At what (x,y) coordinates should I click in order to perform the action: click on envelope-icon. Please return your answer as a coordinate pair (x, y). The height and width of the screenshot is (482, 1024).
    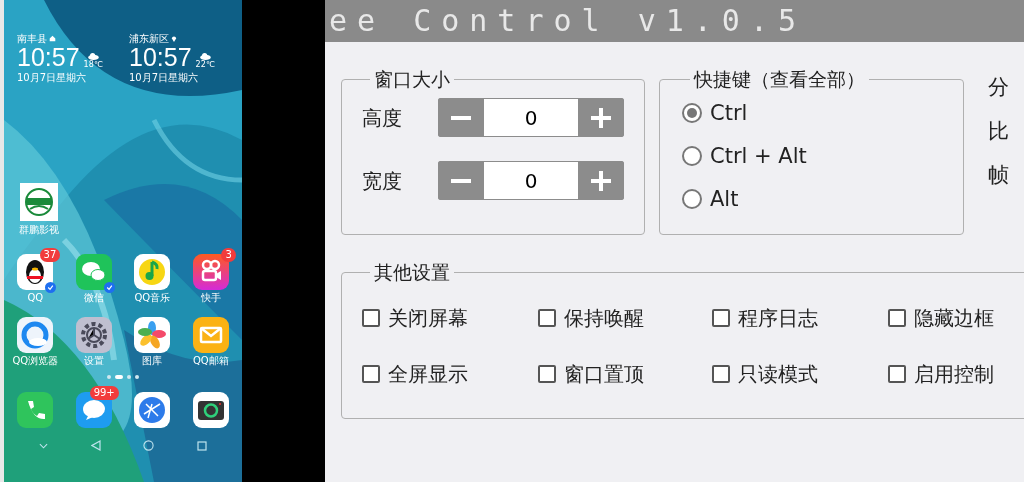
    Looking at the image, I should click on (210, 335).